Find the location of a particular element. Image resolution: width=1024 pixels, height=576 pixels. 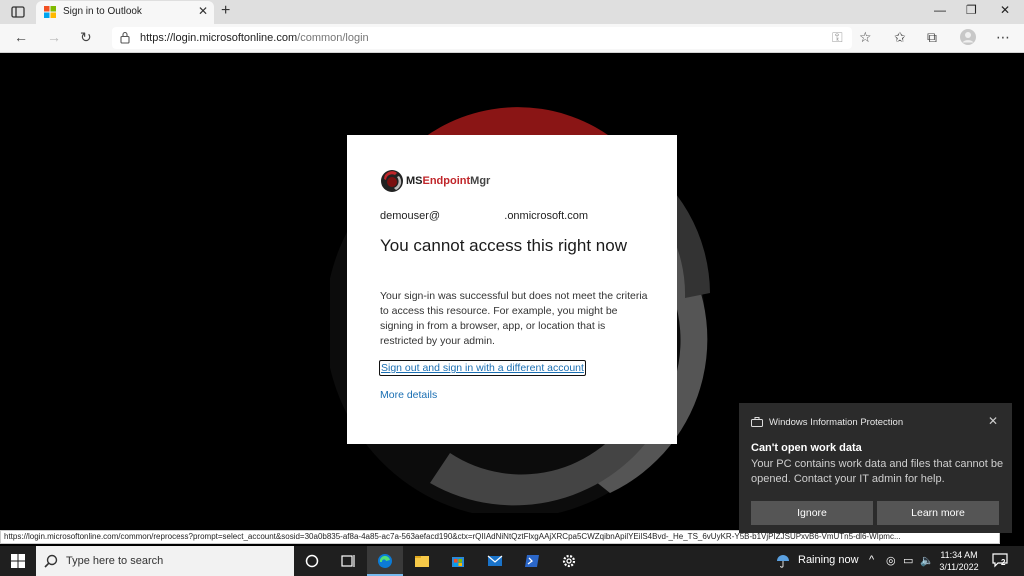

cortana-icon is located at coordinates (312, 561).